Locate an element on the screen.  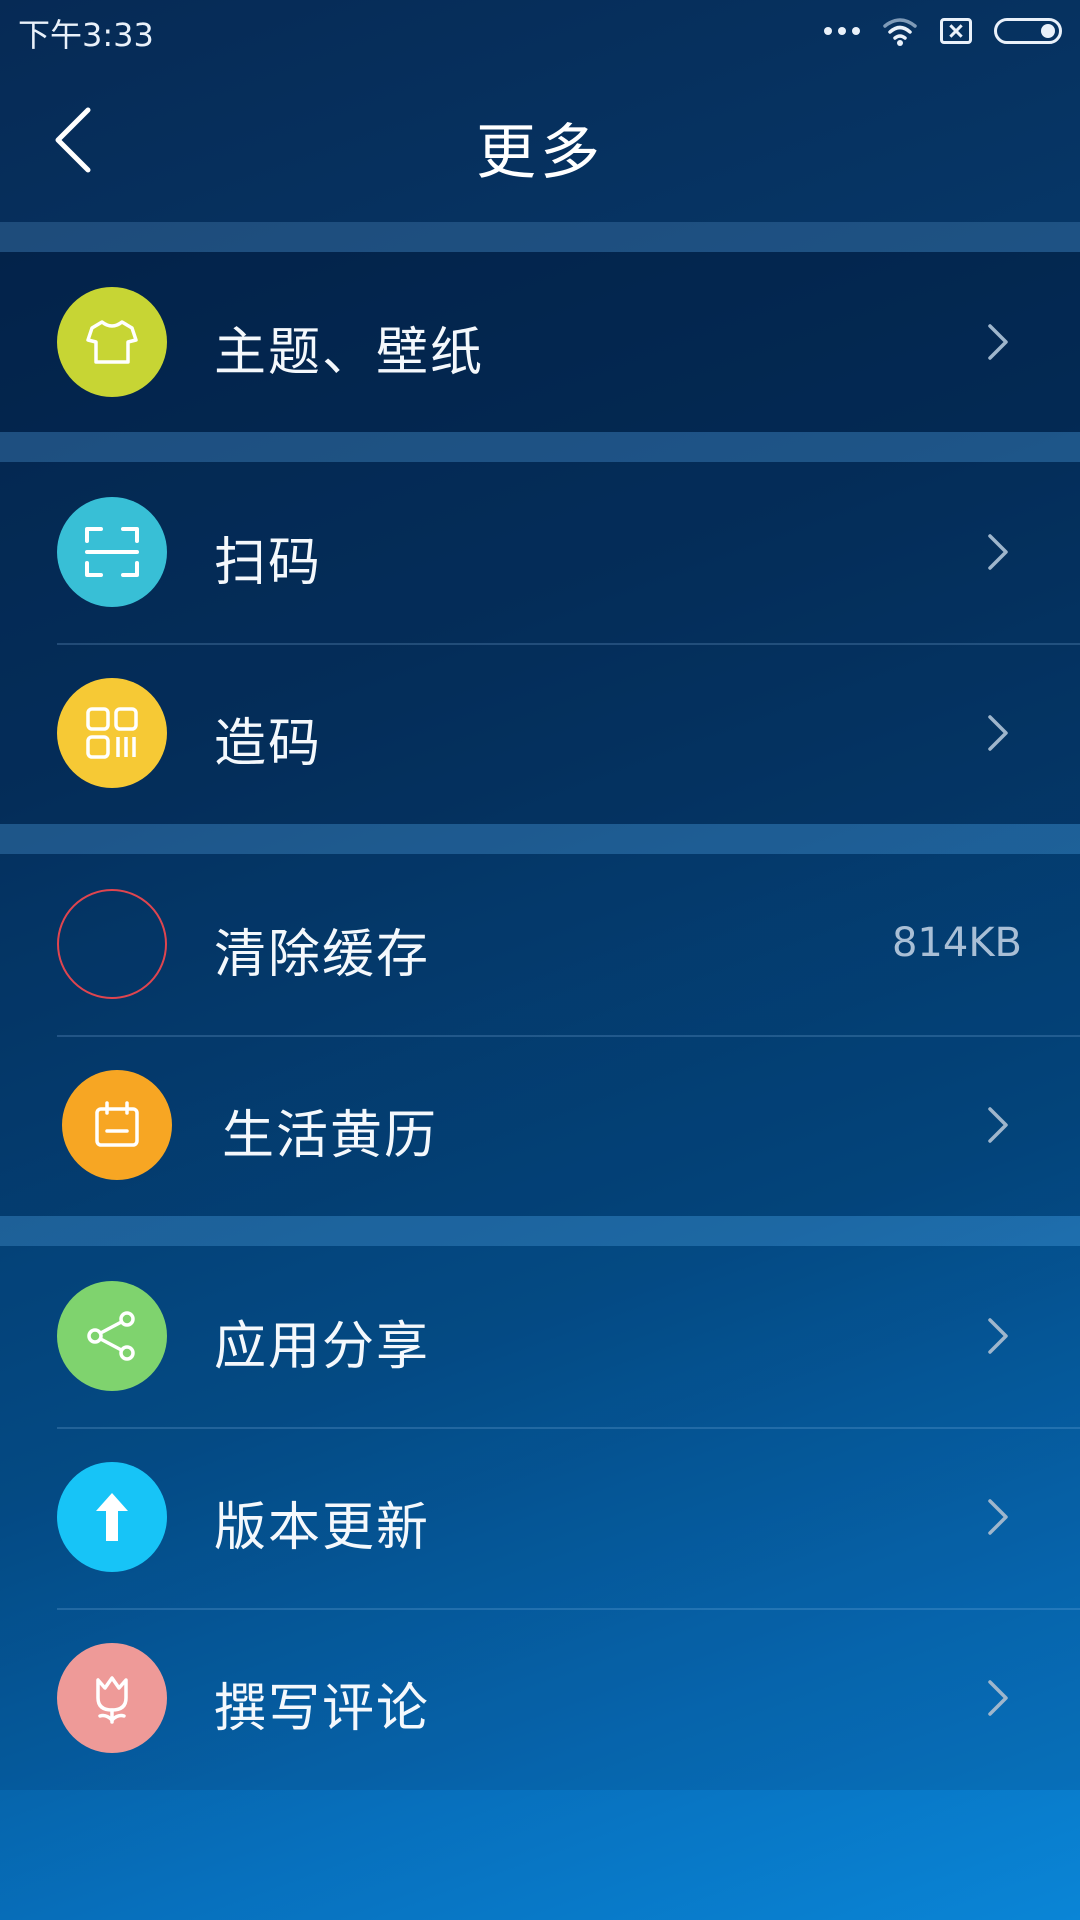
menu-item-share-app: 应用分享 is located at coordinates (540, 1336).